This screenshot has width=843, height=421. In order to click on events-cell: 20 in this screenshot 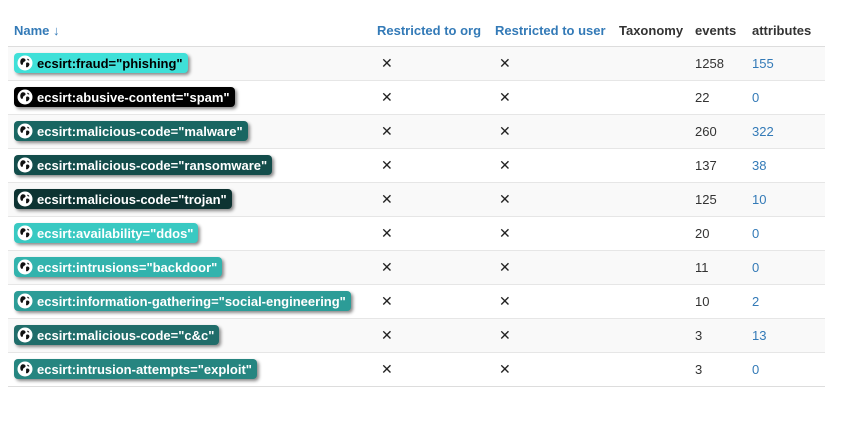, I will do `click(717, 233)`.